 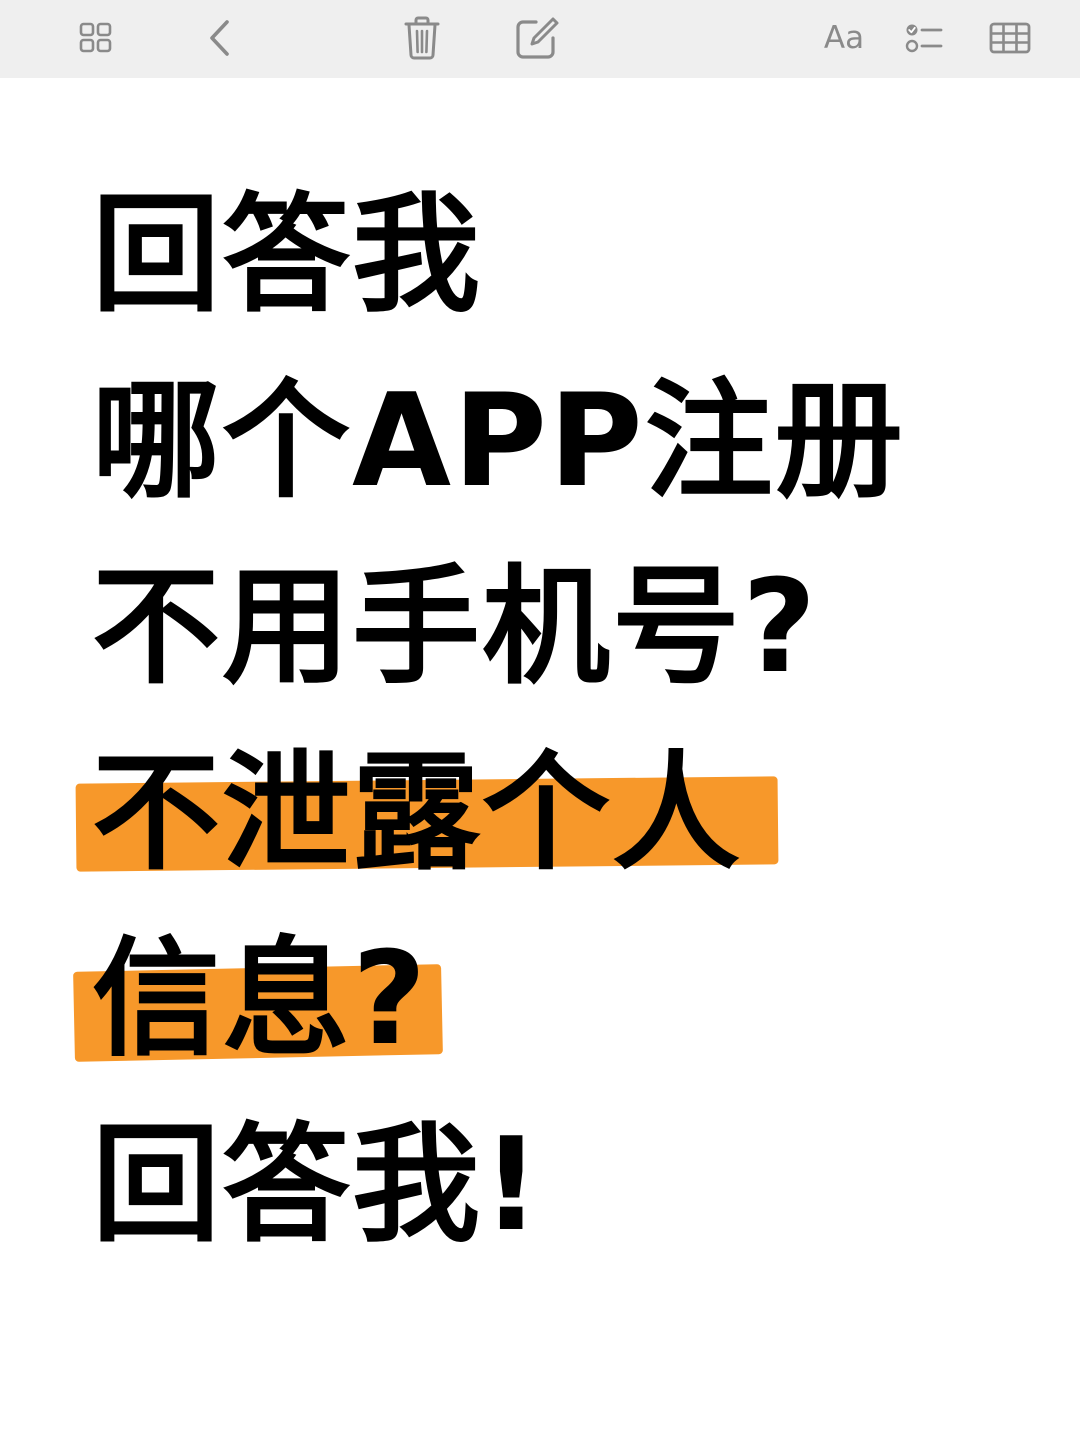 I want to click on toolbar: Aa, so click(x=540, y=39).